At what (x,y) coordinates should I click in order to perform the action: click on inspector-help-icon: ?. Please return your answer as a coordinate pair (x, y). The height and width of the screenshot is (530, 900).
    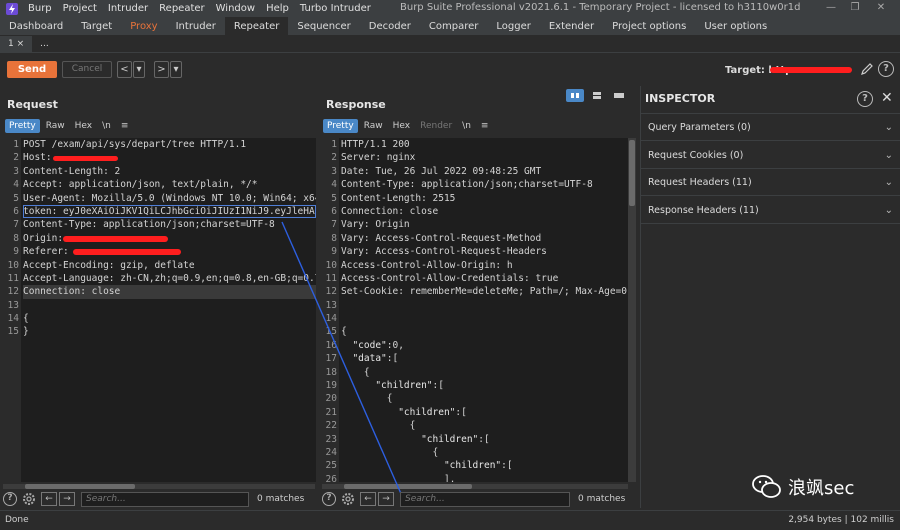
    Looking at the image, I should click on (865, 99).